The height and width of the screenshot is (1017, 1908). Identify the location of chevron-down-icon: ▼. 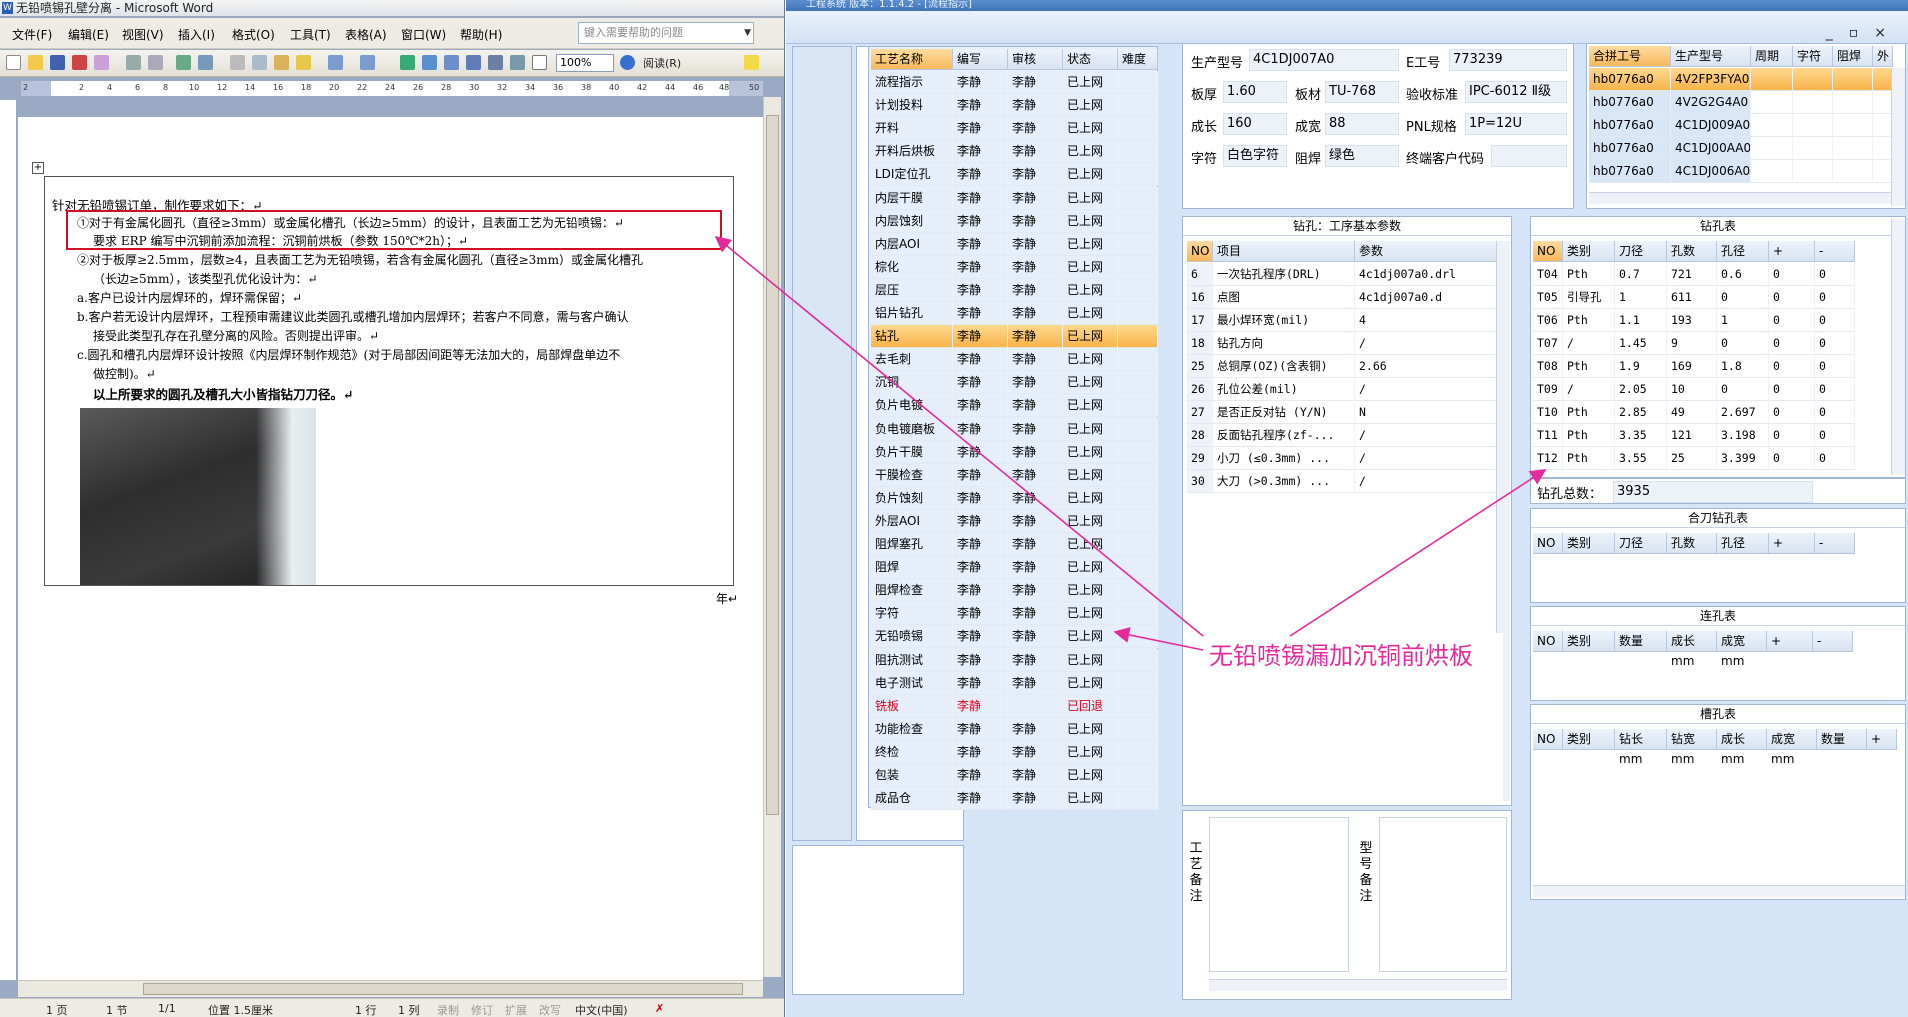
(747, 33).